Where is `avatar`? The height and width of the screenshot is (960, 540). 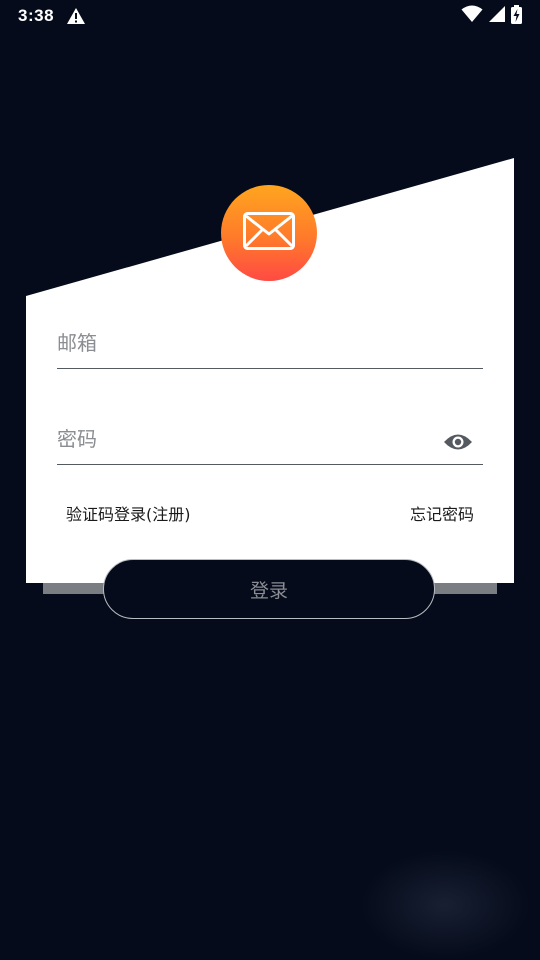
avatar is located at coordinates (269, 233).